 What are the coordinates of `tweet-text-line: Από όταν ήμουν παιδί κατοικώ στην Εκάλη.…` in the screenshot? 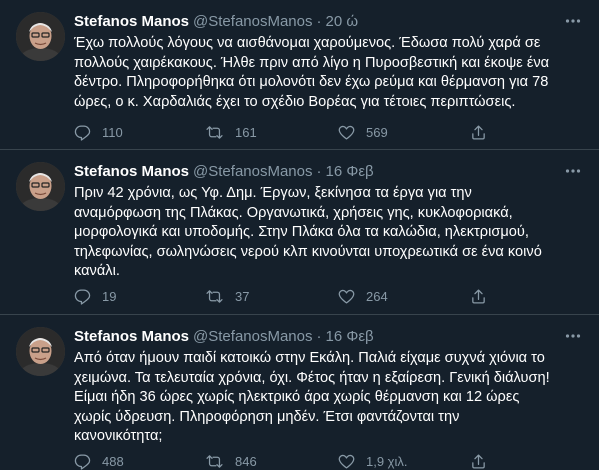 It's located at (309, 358).